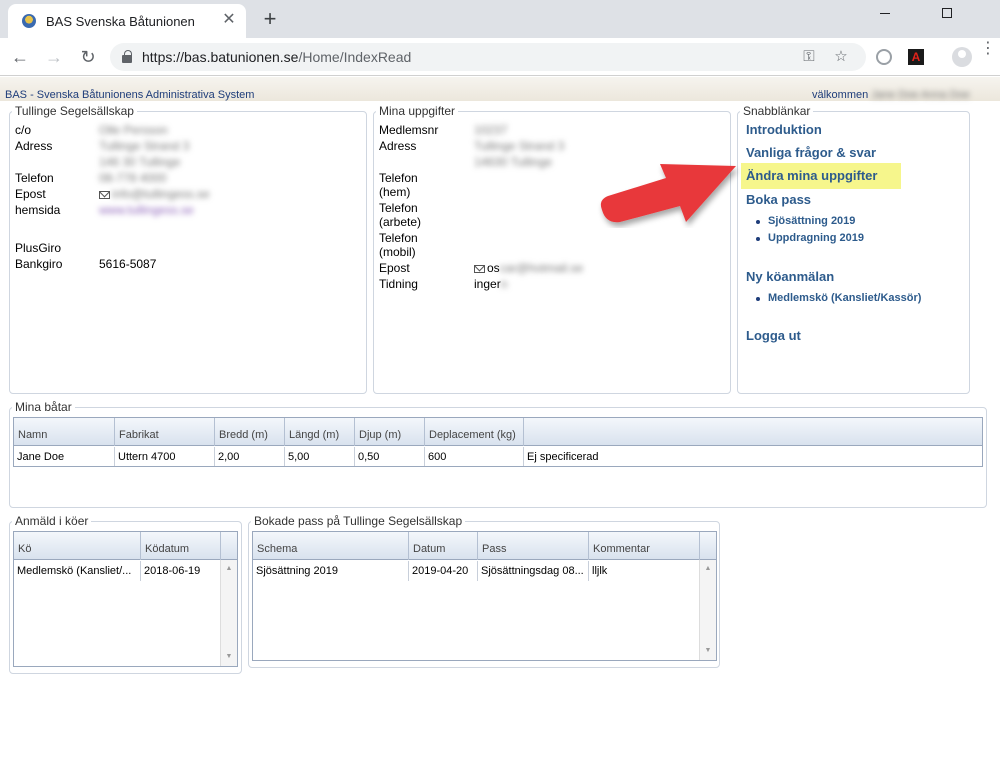 This screenshot has width=1000, height=768. Describe the element at coordinates (805, 221) in the screenshot. I see `link-book-launch-2019: Sjösättning 2019` at that location.